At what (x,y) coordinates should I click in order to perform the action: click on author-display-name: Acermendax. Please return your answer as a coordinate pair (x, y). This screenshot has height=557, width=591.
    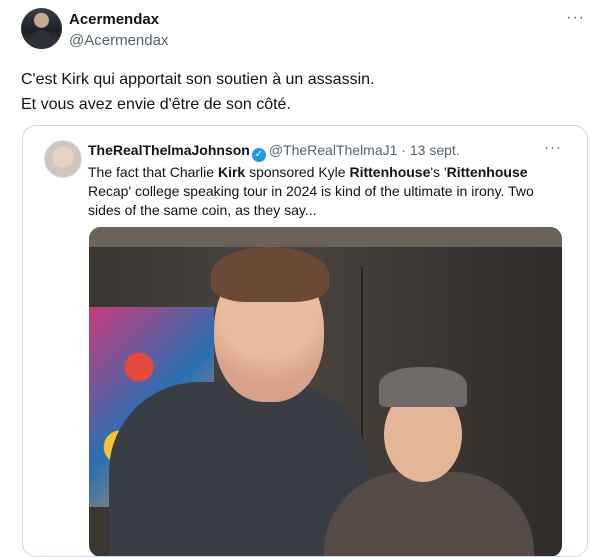
    Looking at the image, I should click on (114, 19).